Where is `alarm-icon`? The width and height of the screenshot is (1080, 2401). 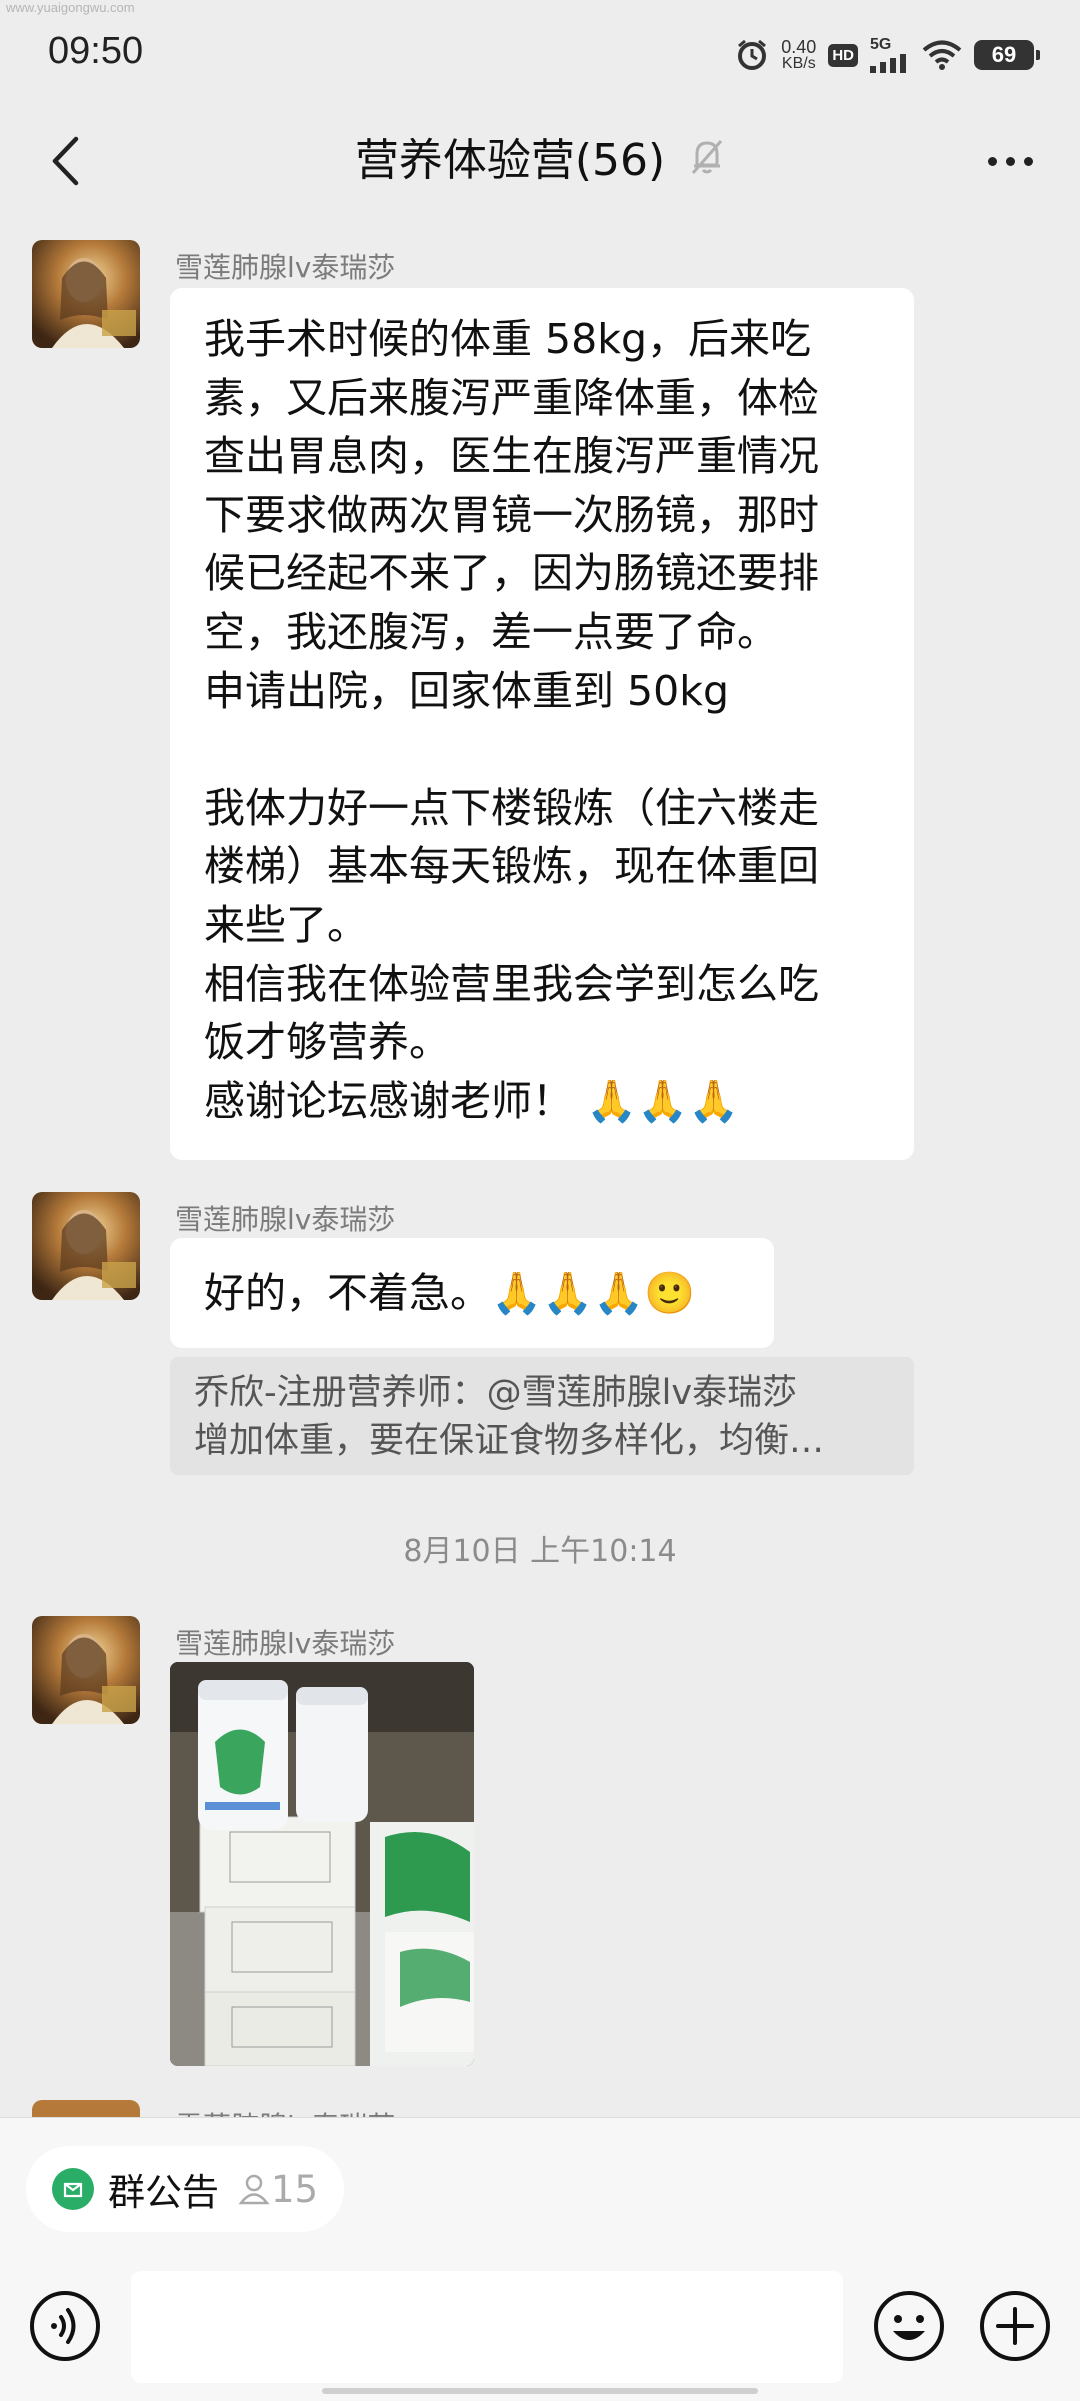 alarm-icon is located at coordinates (752, 55).